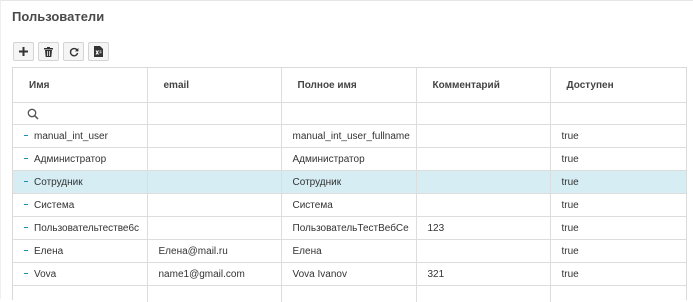  What do you see at coordinates (54, 205) in the screenshot?
I see `user-name: Система` at bounding box center [54, 205].